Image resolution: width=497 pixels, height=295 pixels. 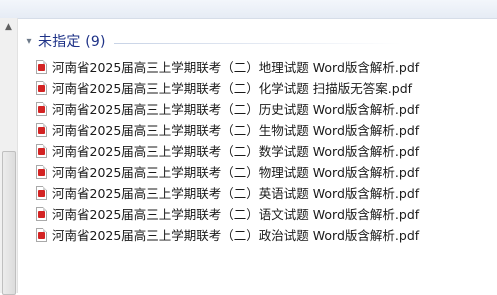 I want to click on file-item: 河南省2025届高三上学期联考（二）数学试题 Word版含解析.pdf, so click(x=251, y=150).